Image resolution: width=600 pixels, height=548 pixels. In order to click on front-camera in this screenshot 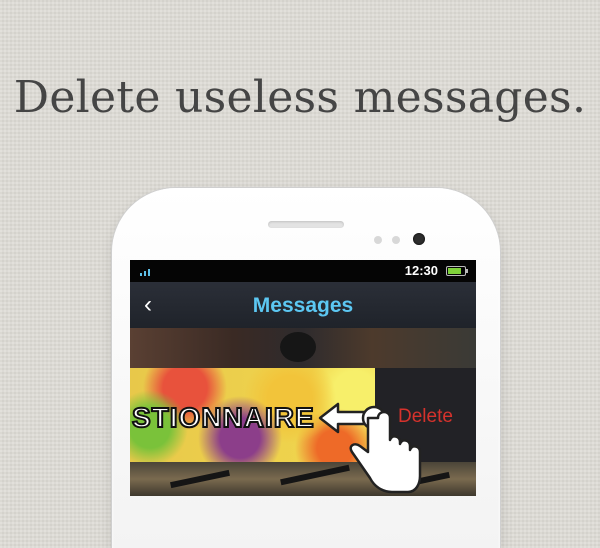, I will do `click(419, 239)`.